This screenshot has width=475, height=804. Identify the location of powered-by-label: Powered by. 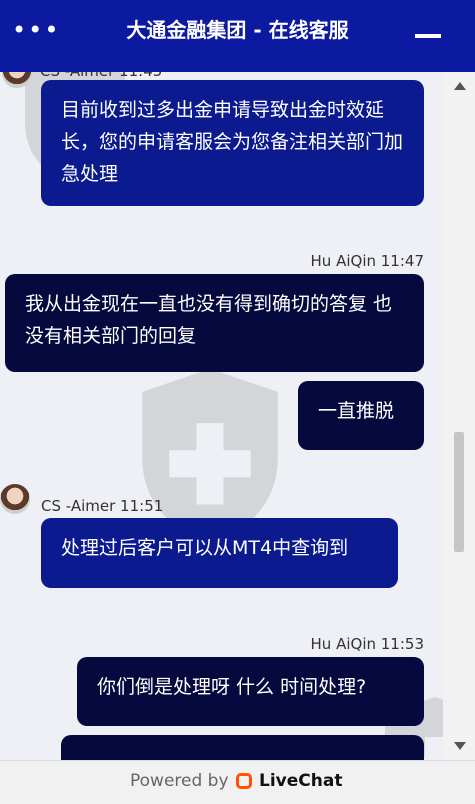
(179, 781).